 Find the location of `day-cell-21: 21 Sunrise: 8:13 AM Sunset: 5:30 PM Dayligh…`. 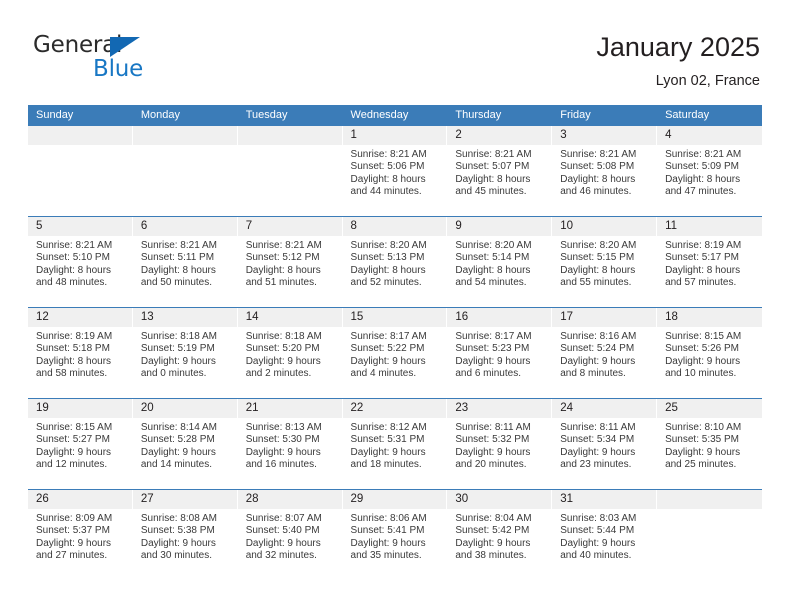

day-cell-21: 21 Sunrise: 8:13 AM Sunset: 5:30 PM Dayligh… is located at coordinates (290, 444).